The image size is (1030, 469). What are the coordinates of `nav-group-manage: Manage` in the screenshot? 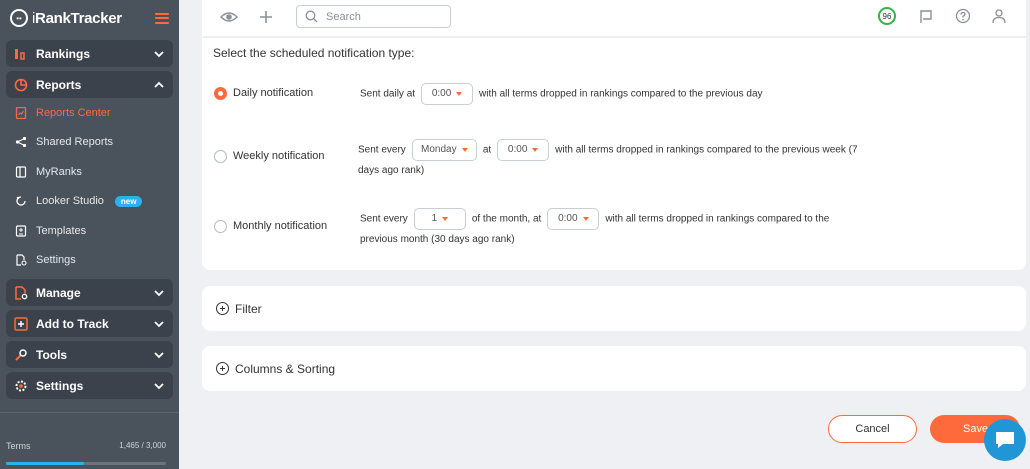 It's located at (89, 292).